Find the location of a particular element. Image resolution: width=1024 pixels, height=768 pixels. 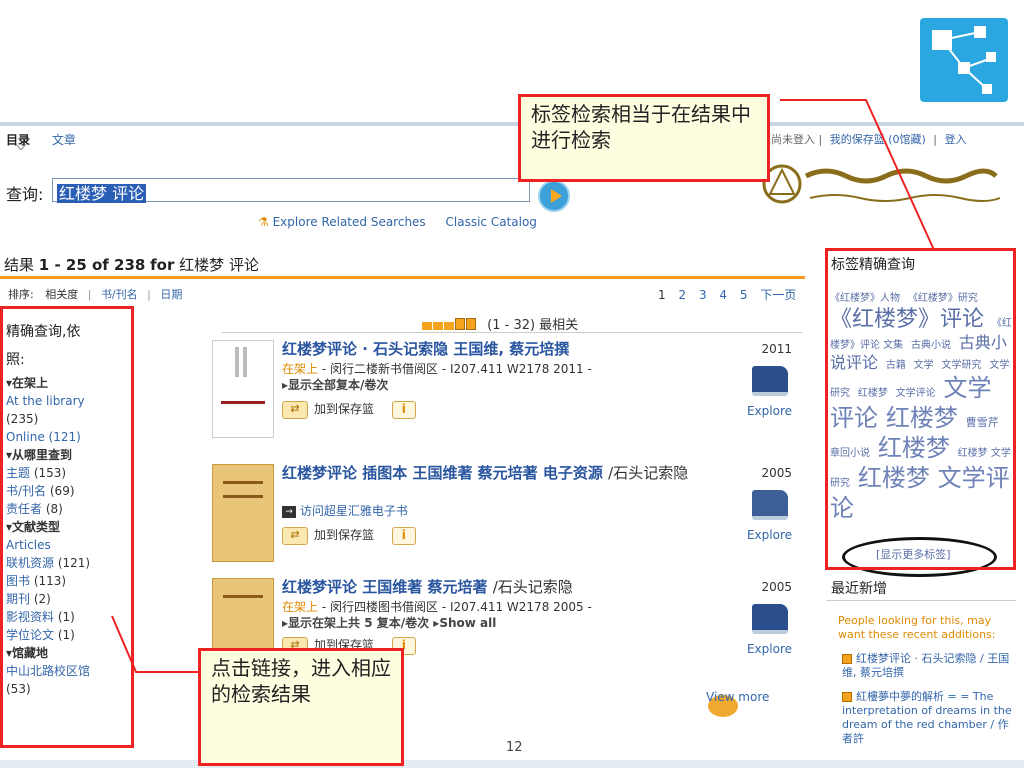

sort-bar: 排序: 相关度 | 书/刊名 | 日期 is located at coordinates (95, 294).